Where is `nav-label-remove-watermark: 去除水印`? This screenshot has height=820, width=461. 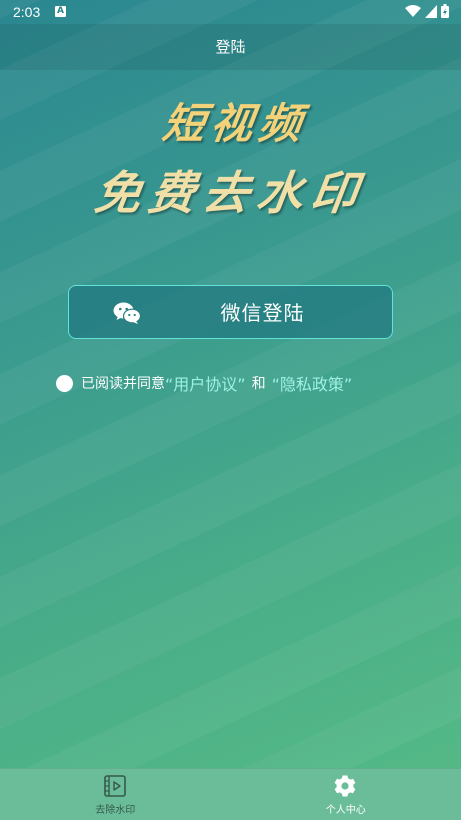
nav-label-remove-watermark: 去除水印 is located at coordinates (115, 808).